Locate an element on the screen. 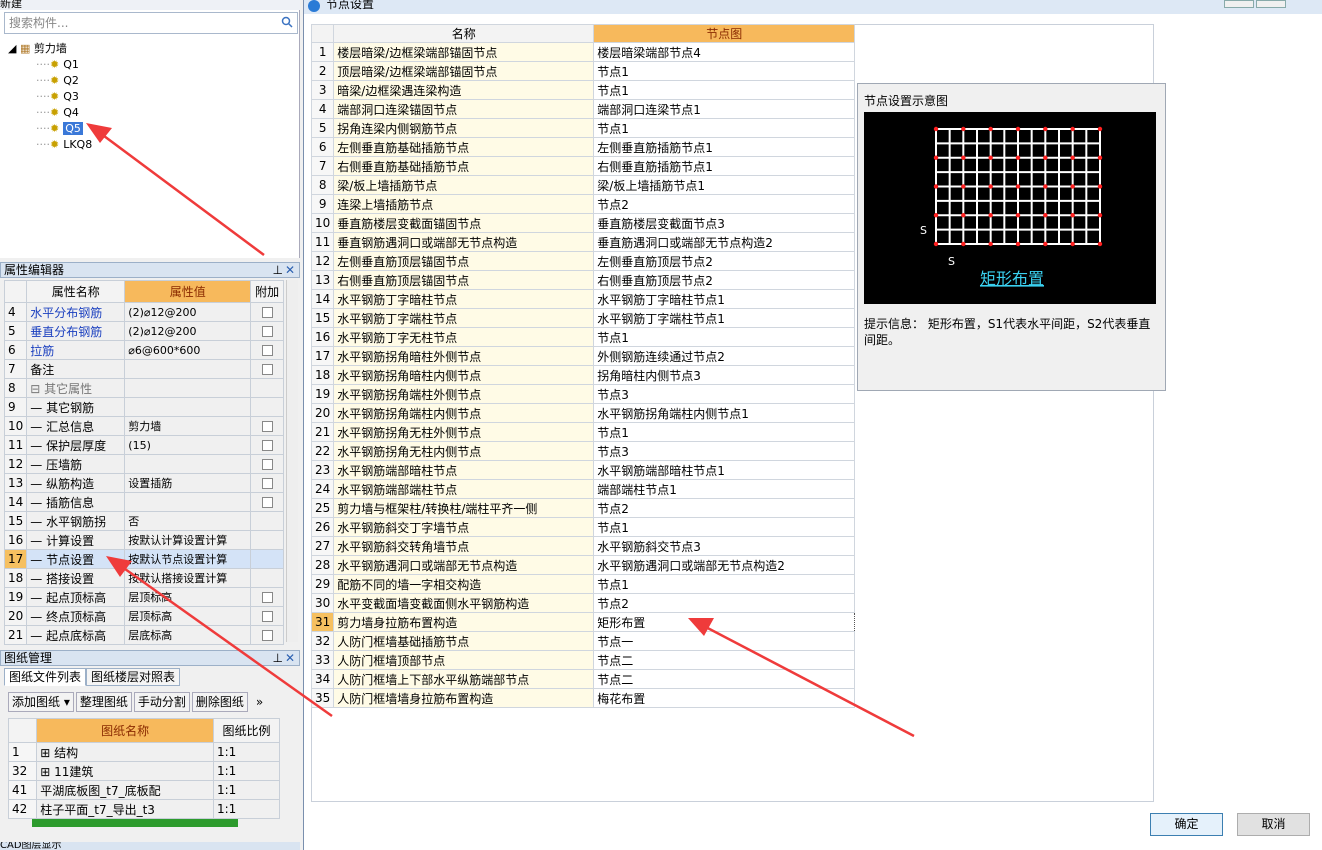 This screenshot has width=1322, height=850. pin-icon: ⊥ is located at coordinates (278, 270).